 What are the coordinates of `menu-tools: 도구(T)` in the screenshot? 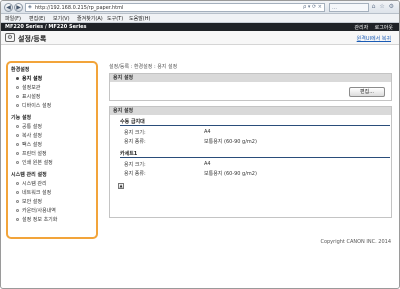 It's located at (115, 18).